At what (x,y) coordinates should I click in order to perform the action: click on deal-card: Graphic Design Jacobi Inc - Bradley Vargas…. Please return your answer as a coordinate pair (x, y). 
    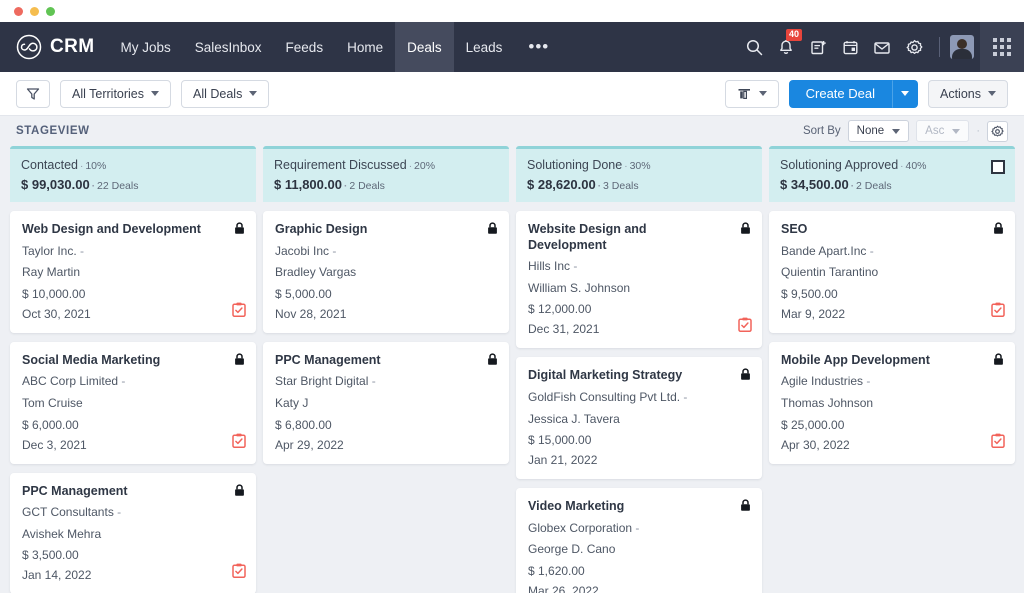
    Looking at the image, I should click on (386, 272).